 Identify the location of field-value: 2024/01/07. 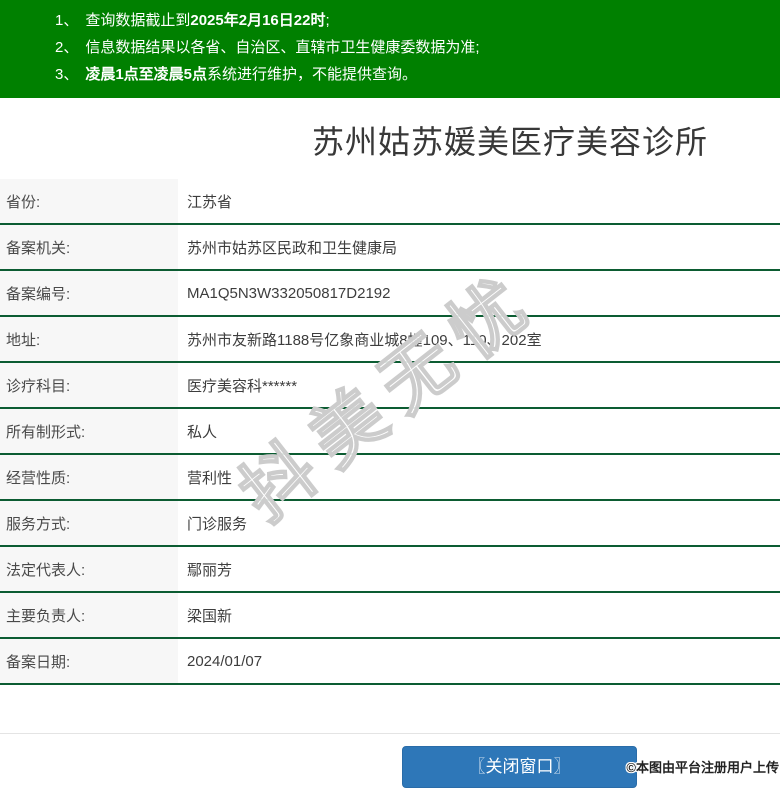
(225, 661).